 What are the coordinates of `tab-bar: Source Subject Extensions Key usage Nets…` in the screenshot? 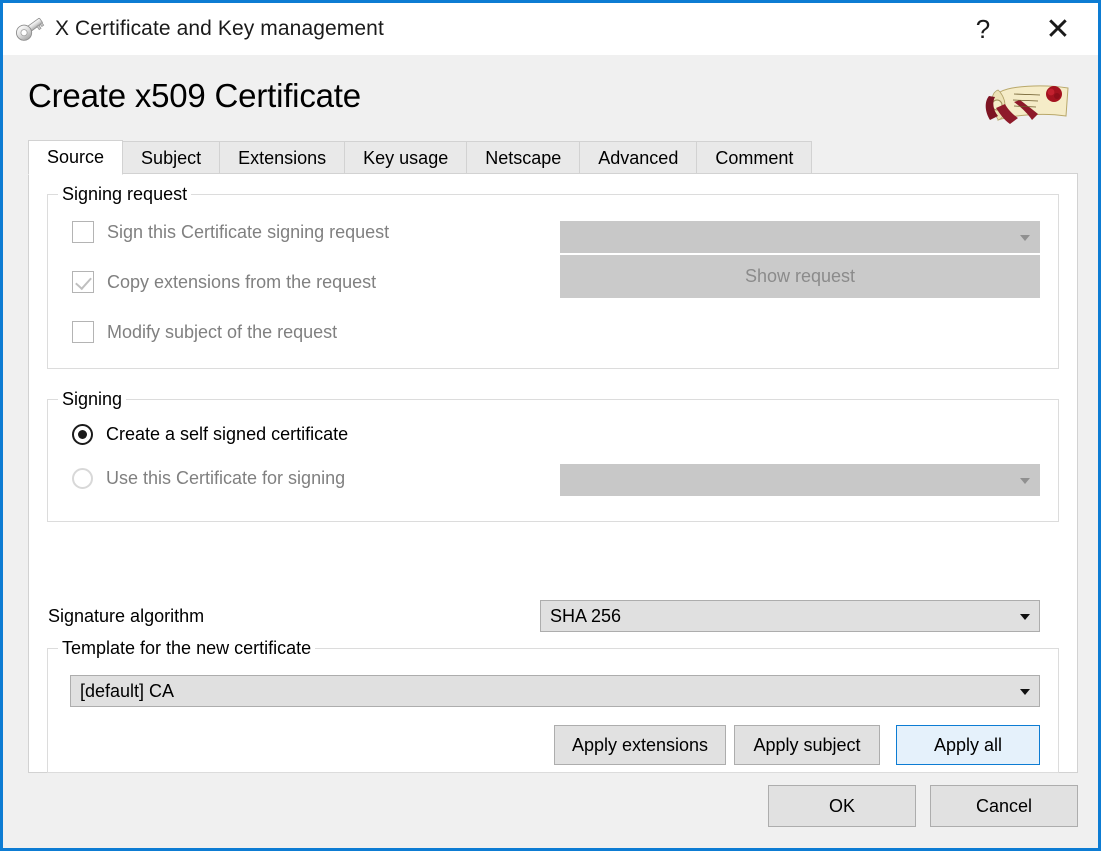 It's located at (553, 157).